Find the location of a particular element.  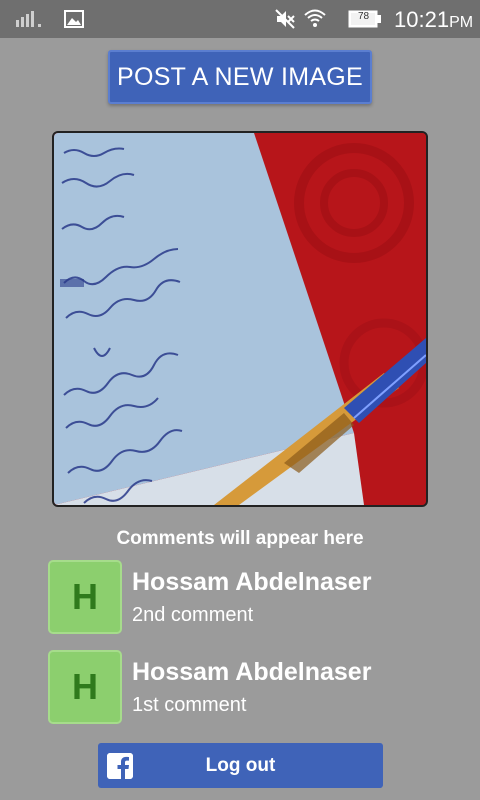

battery-level: 78 is located at coordinates (364, 16).